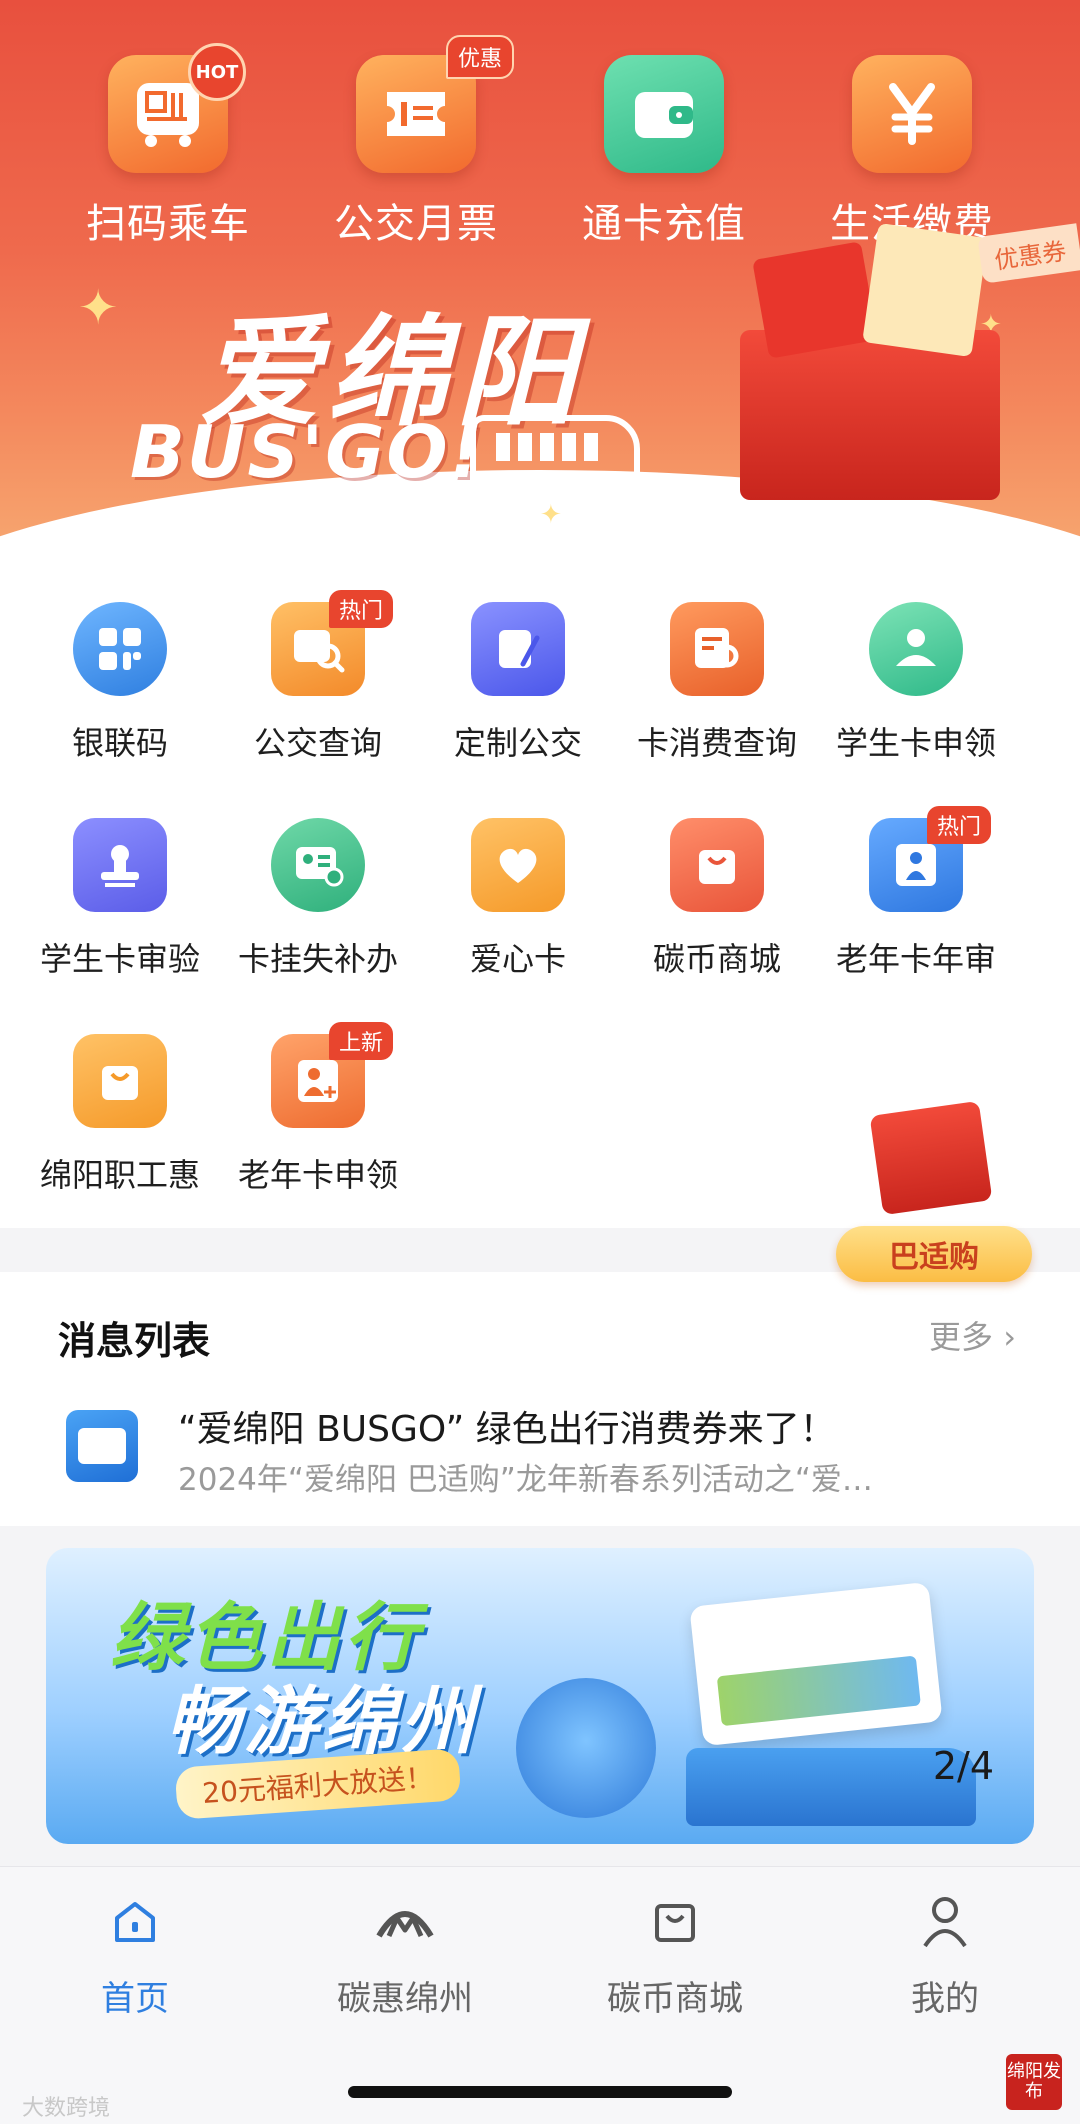 The width and height of the screenshot is (1080, 2124). I want to click on bus-search-icon: 热门, so click(332, 643).